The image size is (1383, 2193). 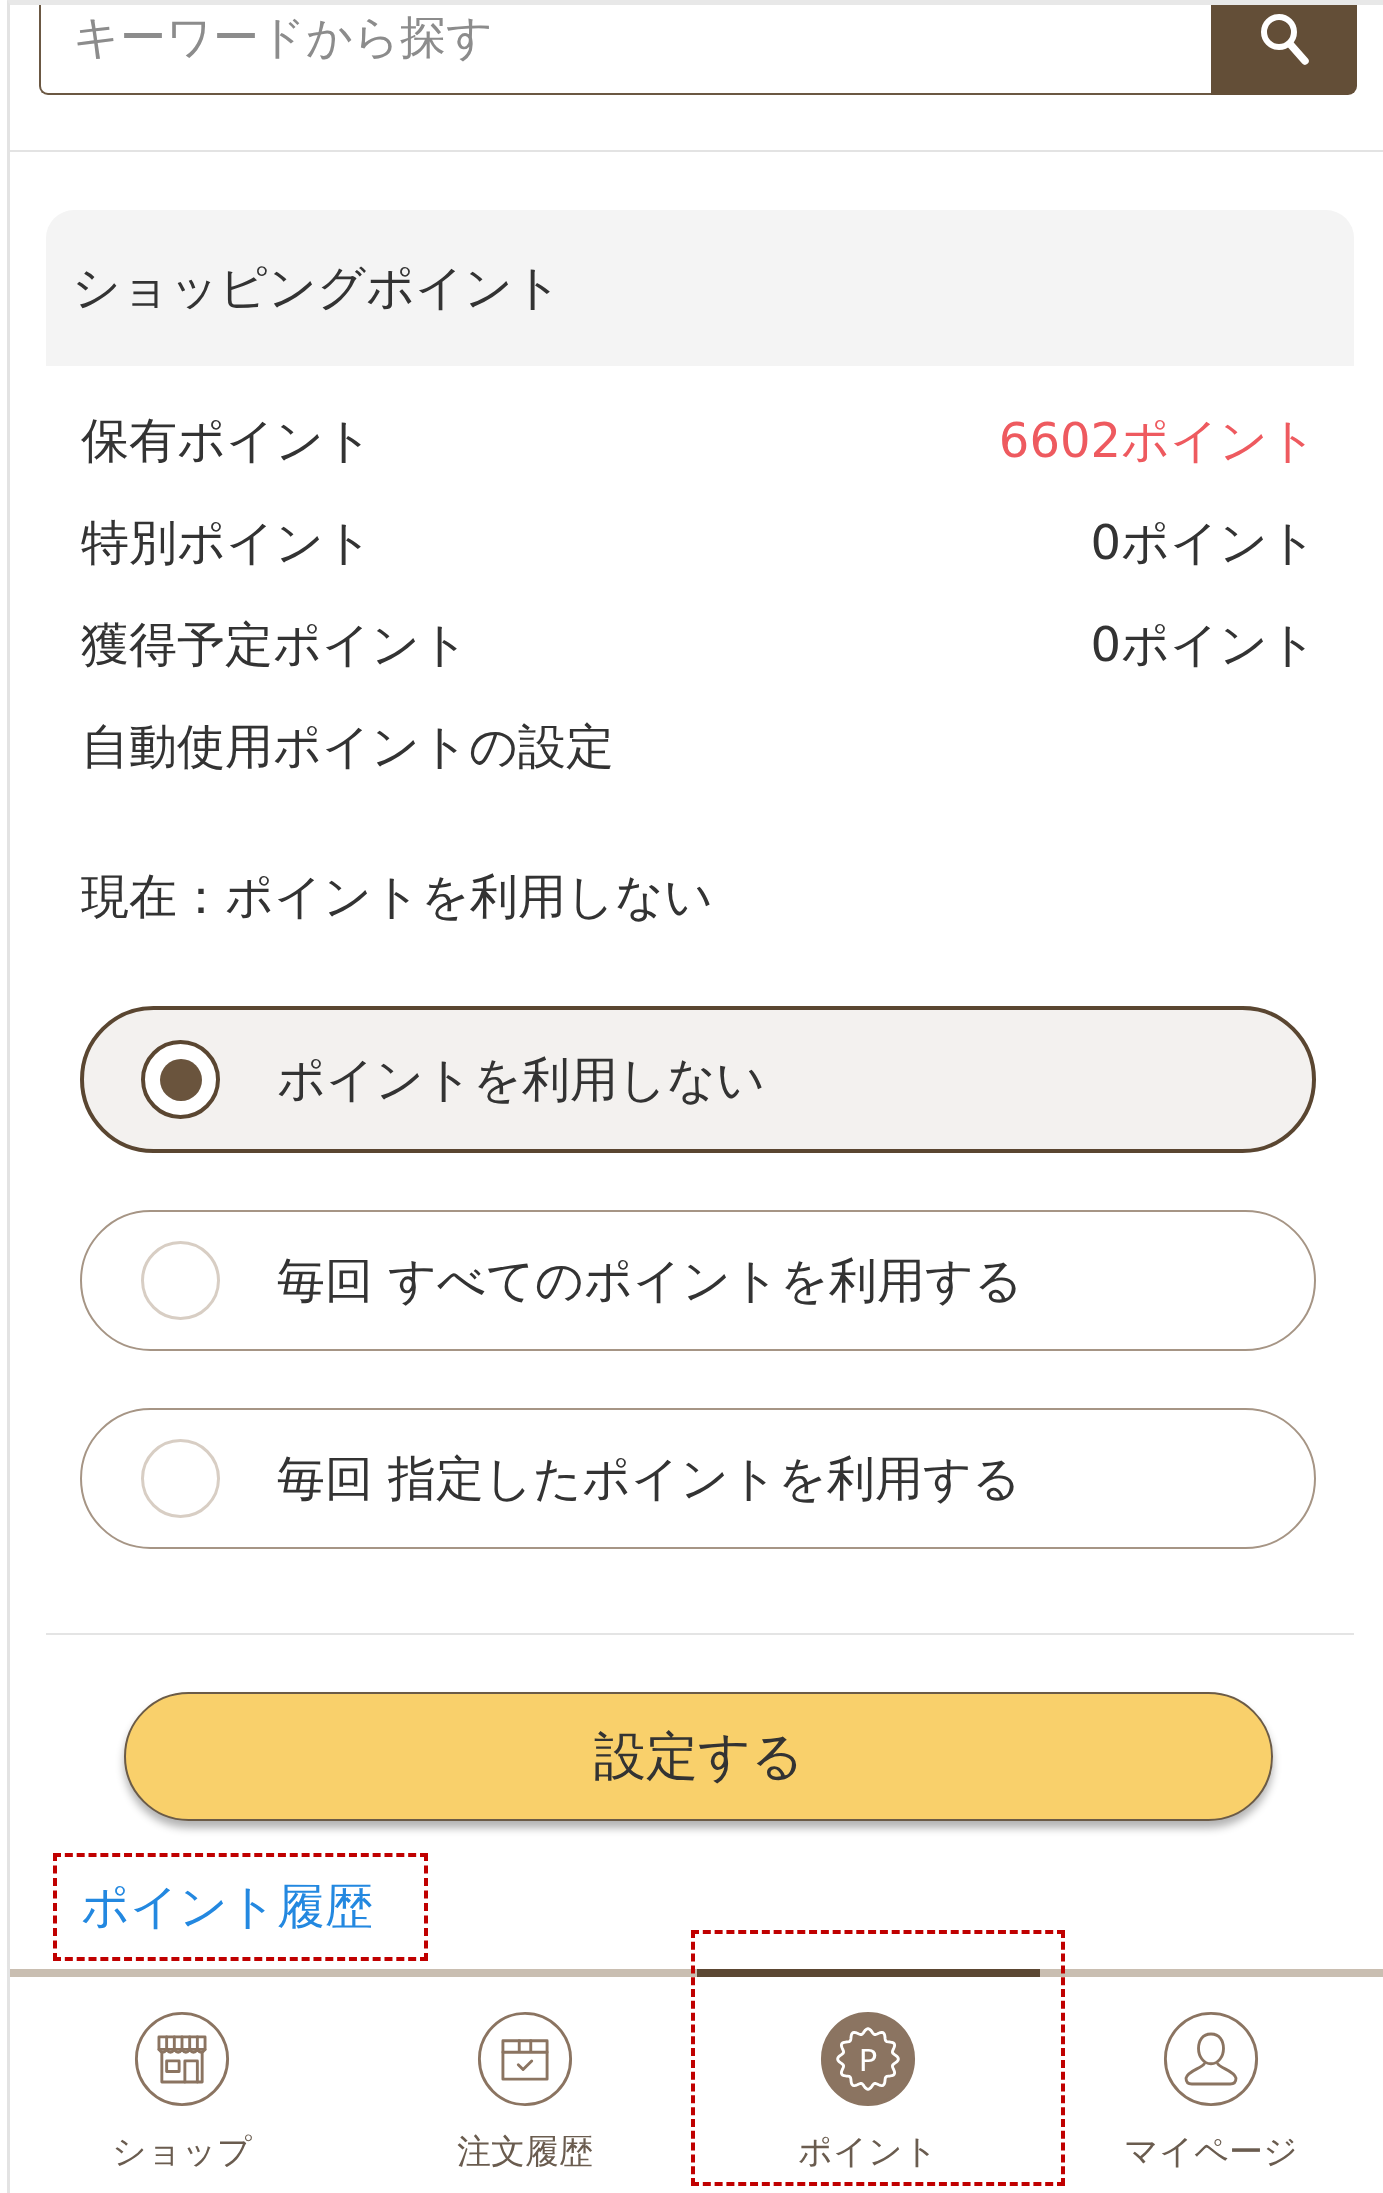 I want to click on search-icon, so click(x=1284, y=39).